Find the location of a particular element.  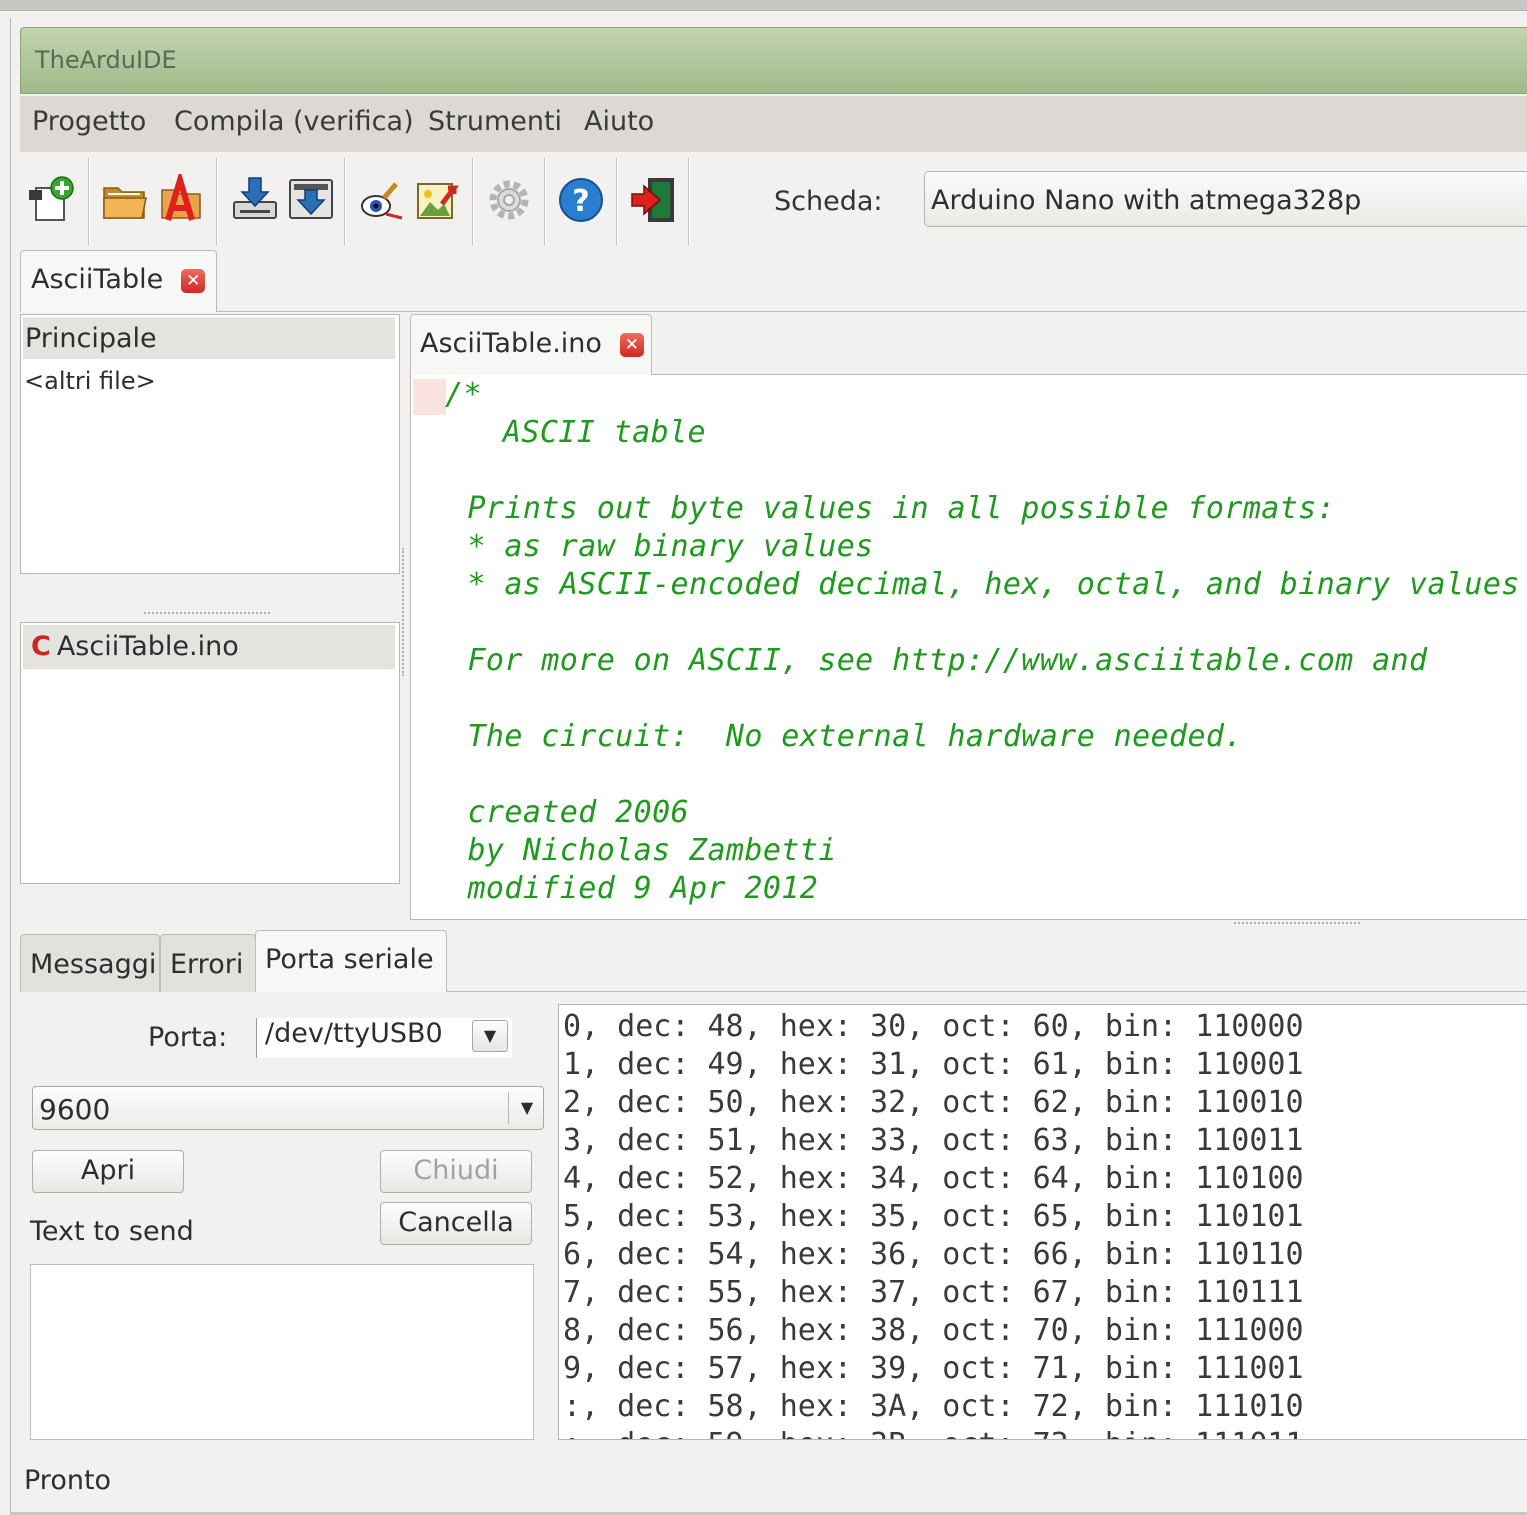

port-label: Porta: is located at coordinates (188, 1037).